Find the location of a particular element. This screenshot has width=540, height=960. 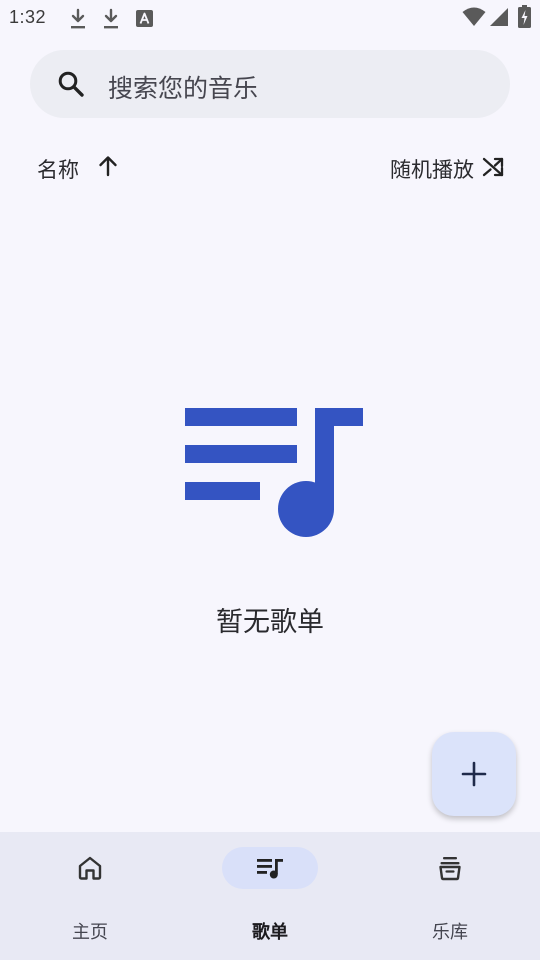

home-icon is located at coordinates (90, 868).